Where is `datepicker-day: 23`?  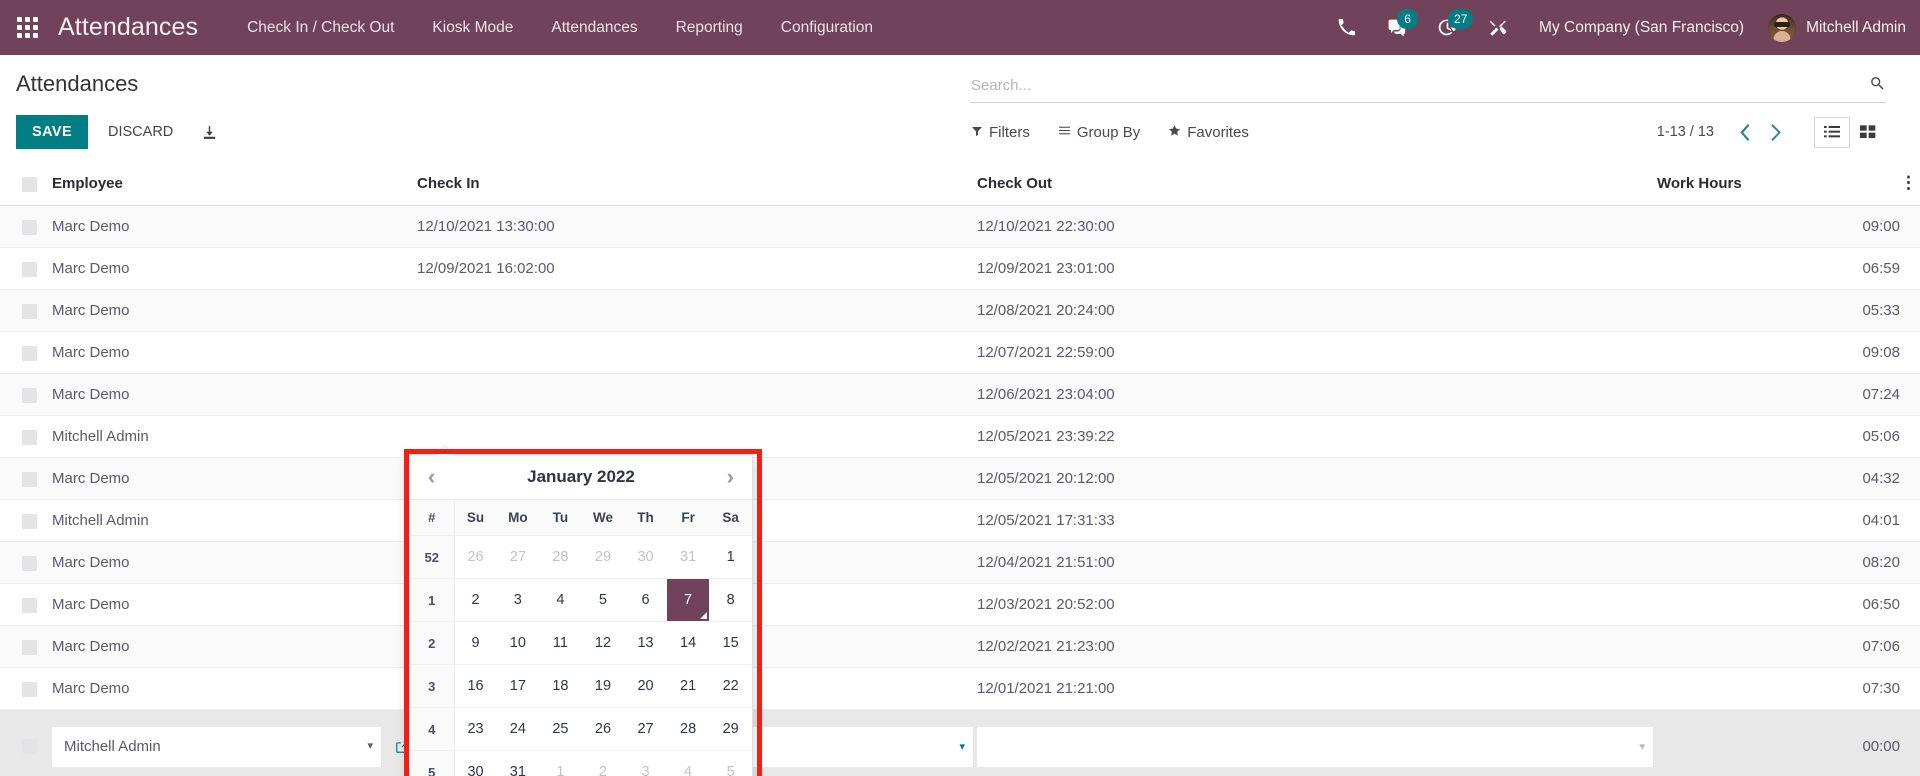 datepicker-day: 23 is located at coordinates (475, 729).